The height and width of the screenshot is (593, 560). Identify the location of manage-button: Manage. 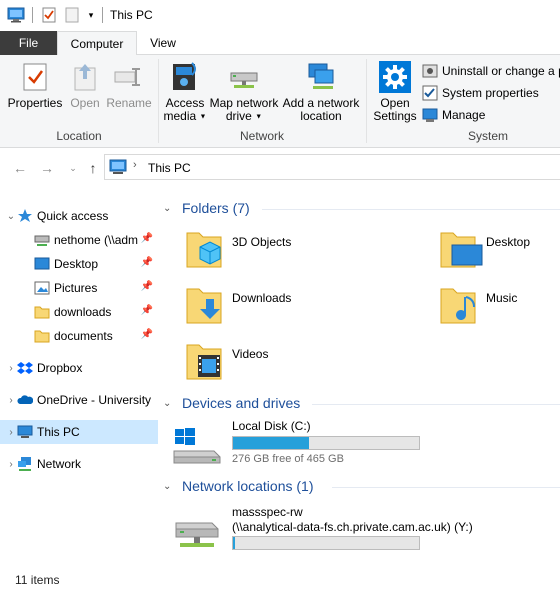
(453, 115).